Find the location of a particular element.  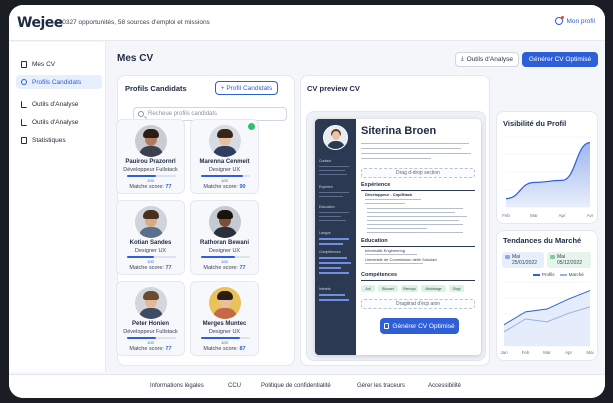

x-tick-label: Feb is located at coordinates (506, 215).